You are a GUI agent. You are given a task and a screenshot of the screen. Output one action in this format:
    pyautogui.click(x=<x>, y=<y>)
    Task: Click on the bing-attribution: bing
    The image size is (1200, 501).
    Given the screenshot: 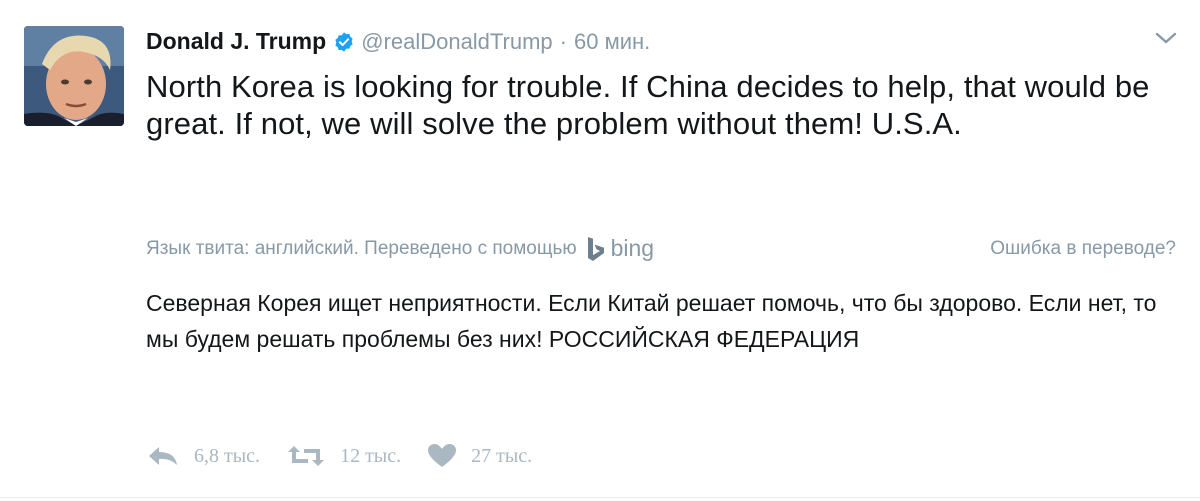 What is the action you would take?
    pyautogui.click(x=620, y=248)
    